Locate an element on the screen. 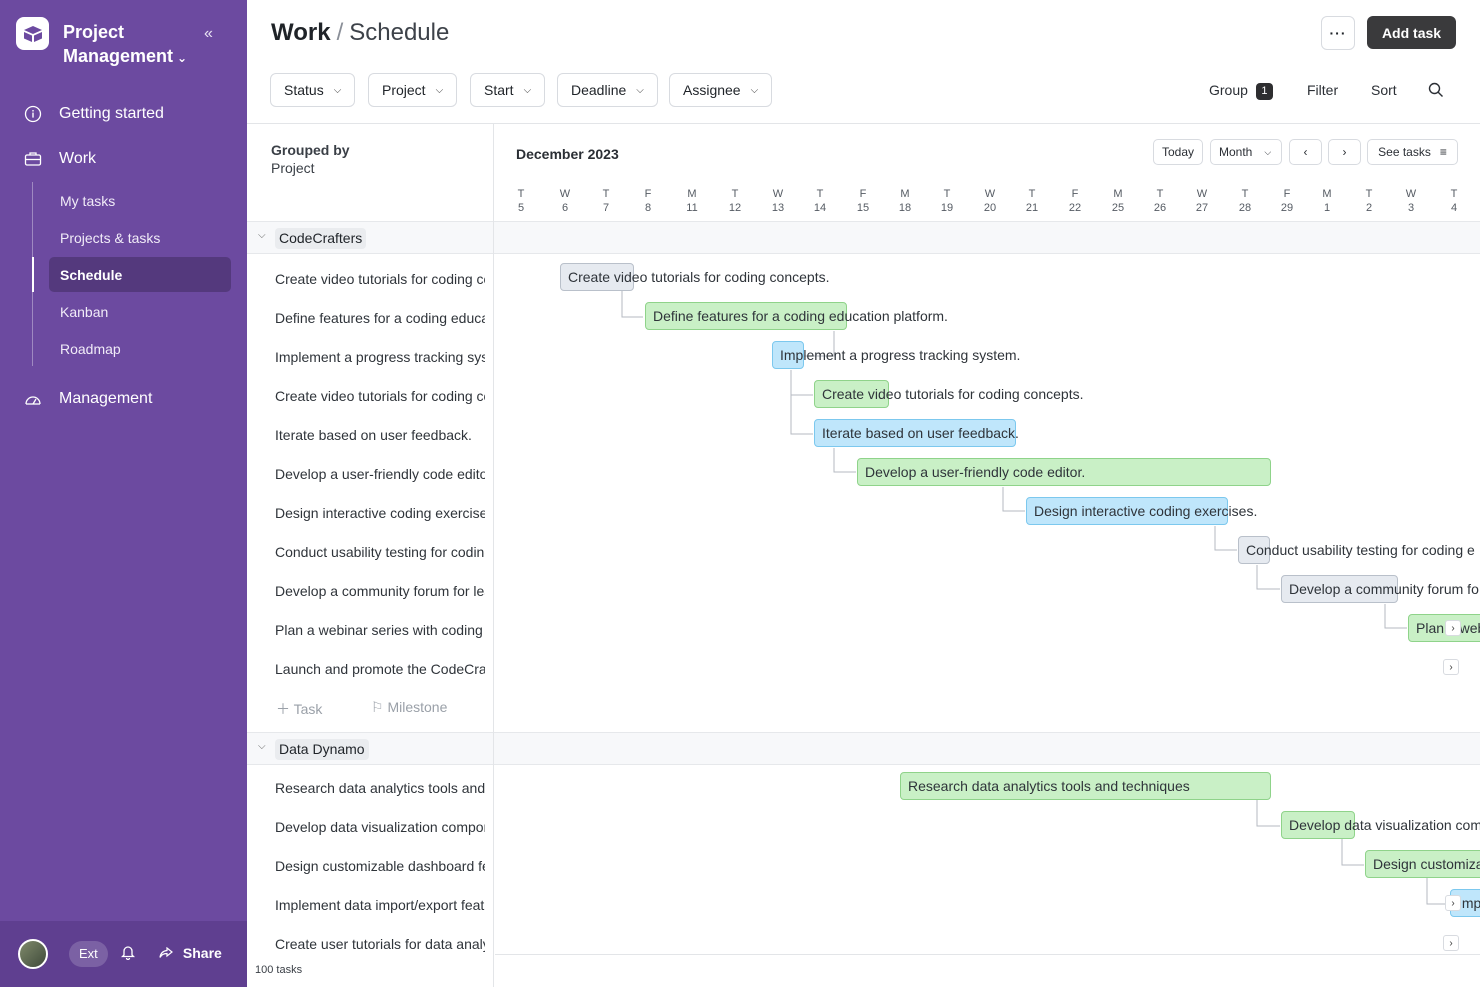 The width and height of the screenshot is (1480, 987). gantt-bar-label: Design customiza is located at coordinates (1426, 864).